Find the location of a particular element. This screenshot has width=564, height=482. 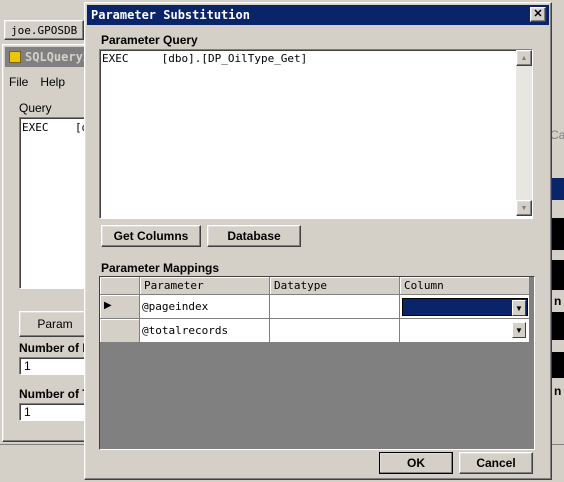

right-fragment-n2: n is located at coordinates (558, 391).